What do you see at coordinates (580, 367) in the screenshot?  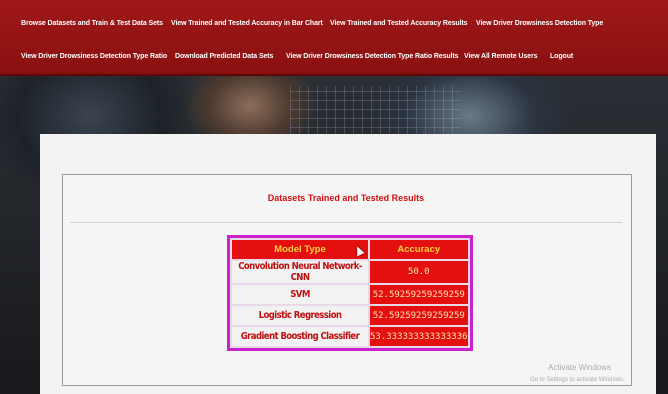 I see `activate-windows-watermark: Activate Windows` at bounding box center [580, 367].